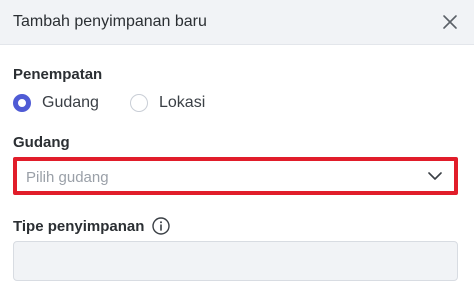  I want to click on radio-gudang: Gudang, so click(56, 103).